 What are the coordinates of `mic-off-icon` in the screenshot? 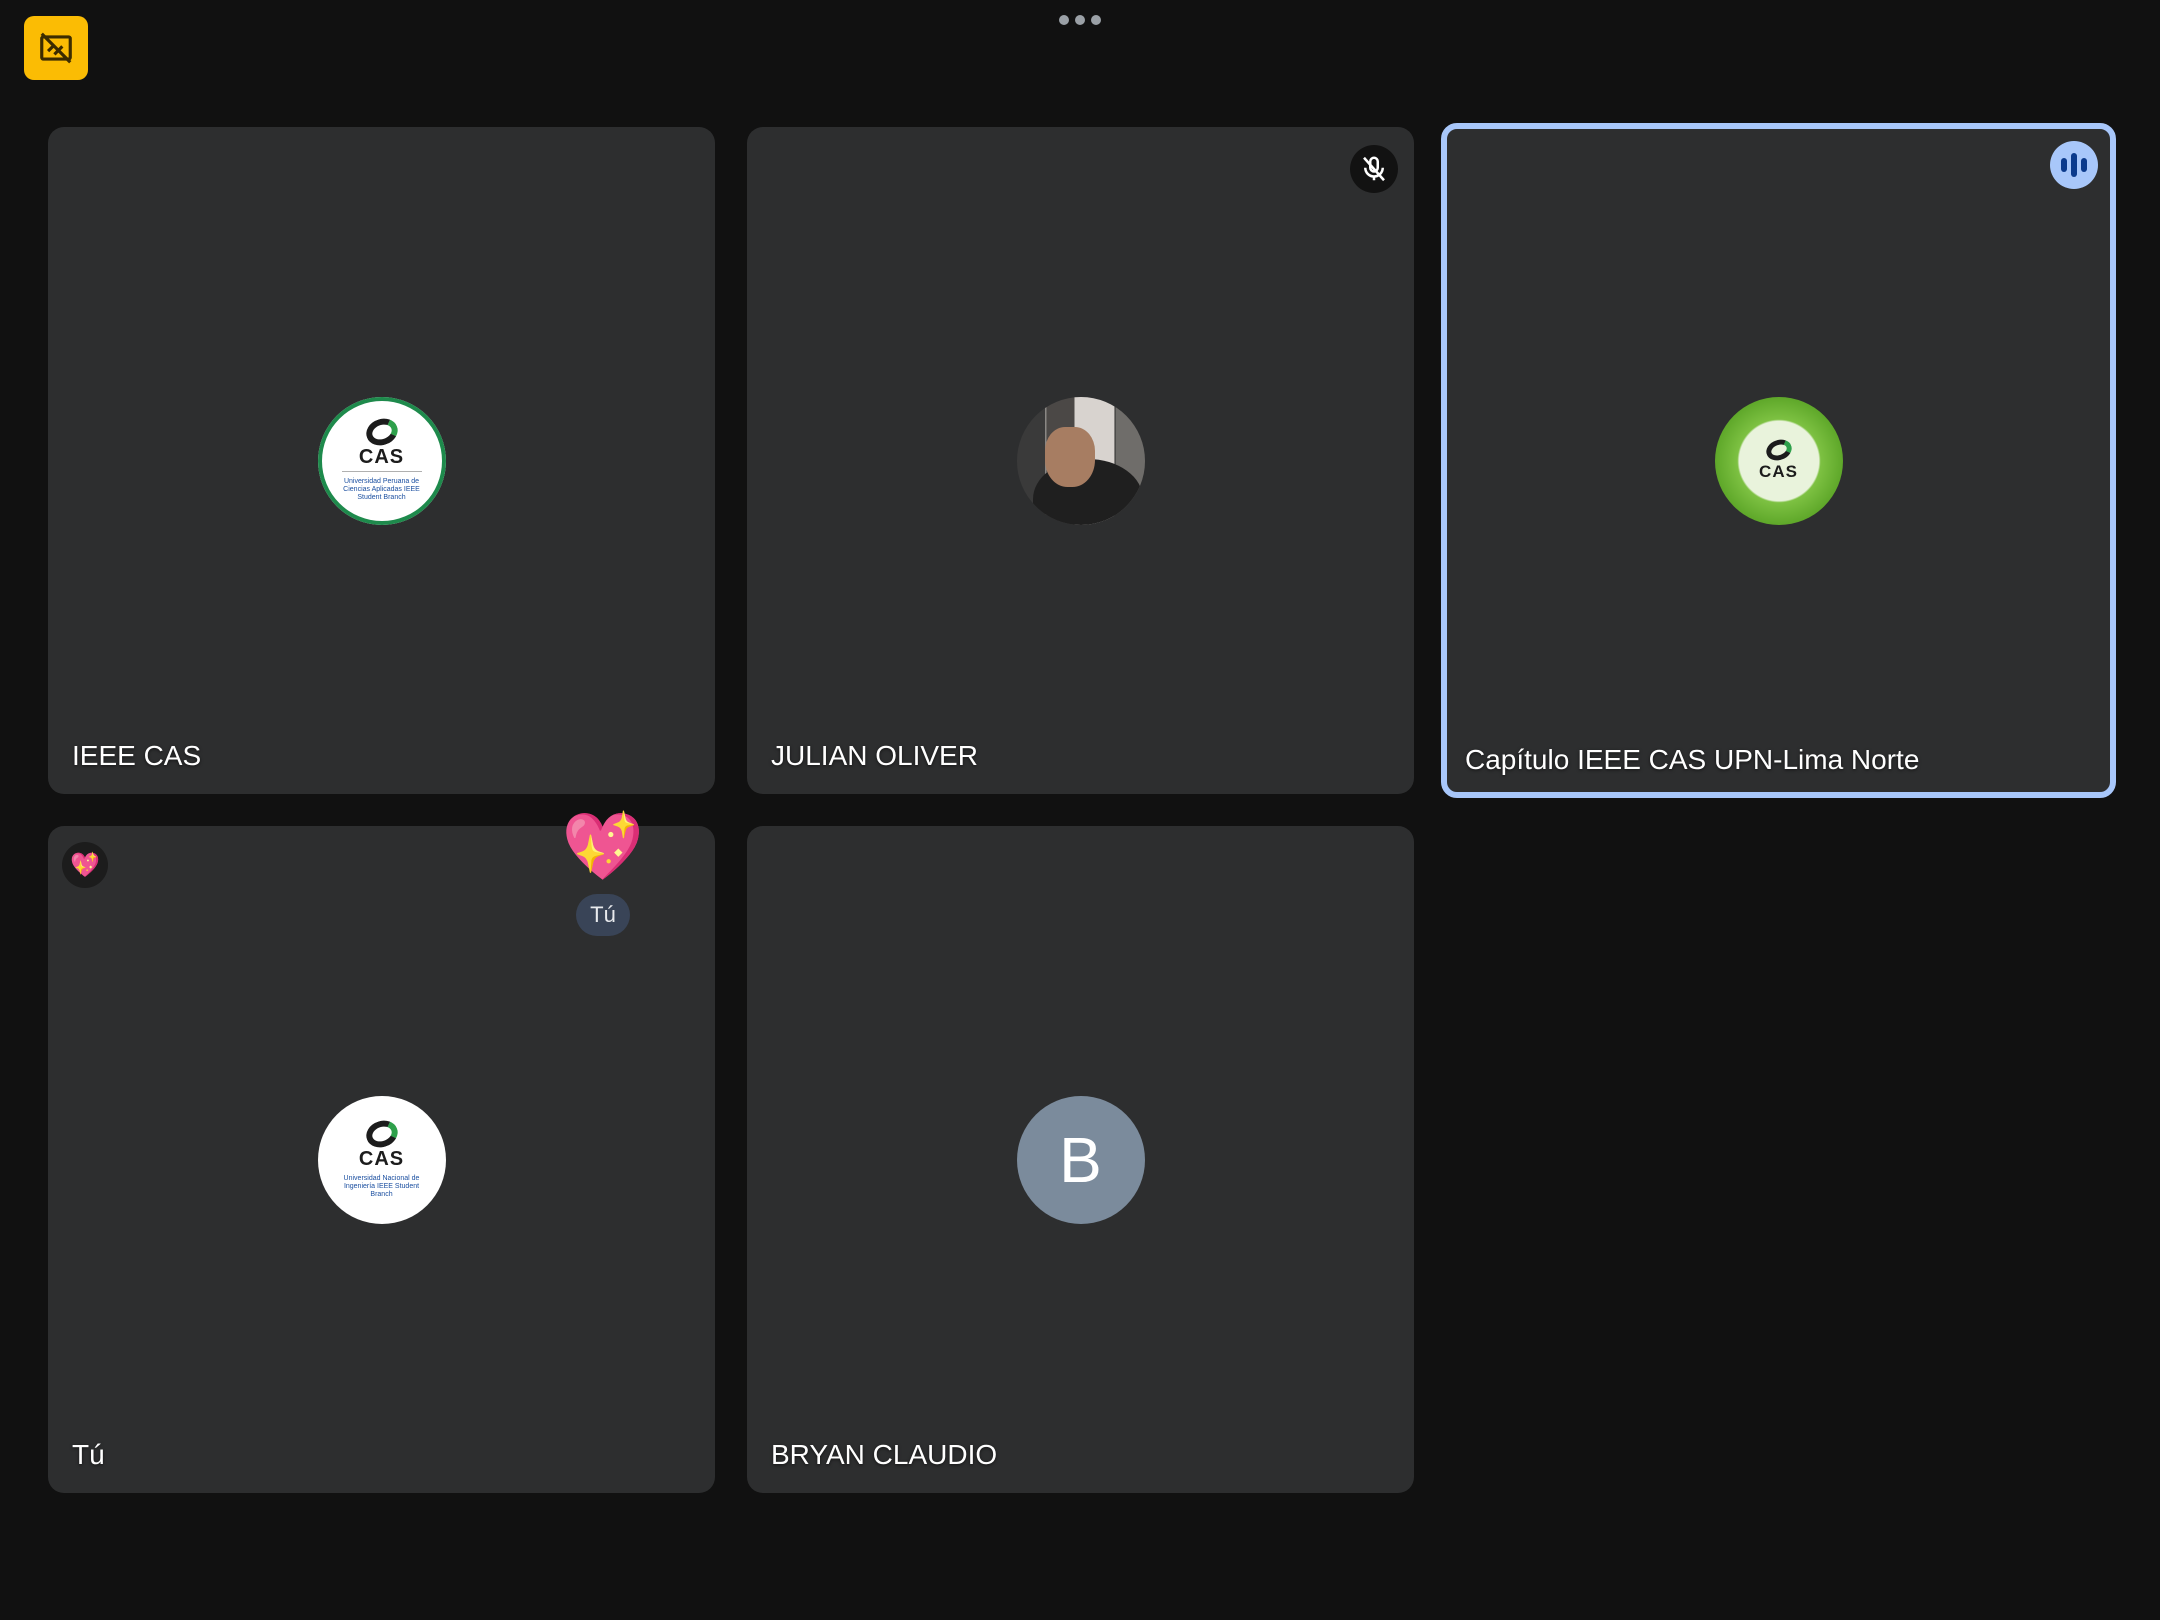 It's located at (1374, 169).